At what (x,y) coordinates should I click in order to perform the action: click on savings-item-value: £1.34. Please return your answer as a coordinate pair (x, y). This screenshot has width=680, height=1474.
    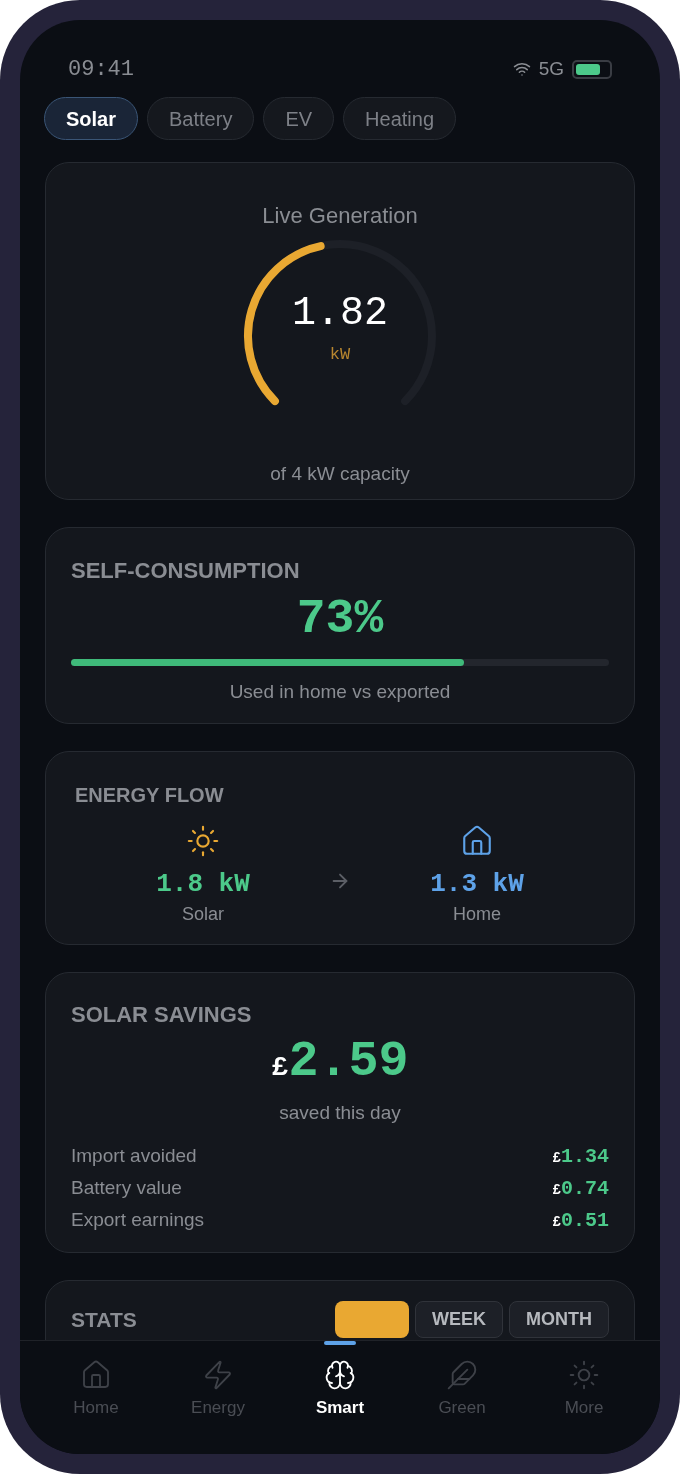
    Looking at the image, I should click on (580, 1156).